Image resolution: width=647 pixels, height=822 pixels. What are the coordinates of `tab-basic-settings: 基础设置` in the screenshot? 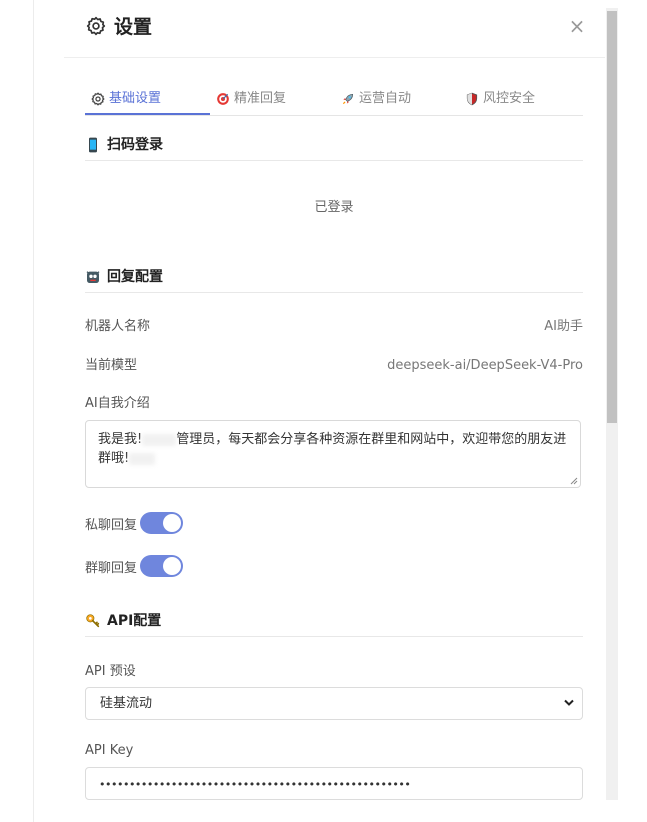 It's located at (126, 99).